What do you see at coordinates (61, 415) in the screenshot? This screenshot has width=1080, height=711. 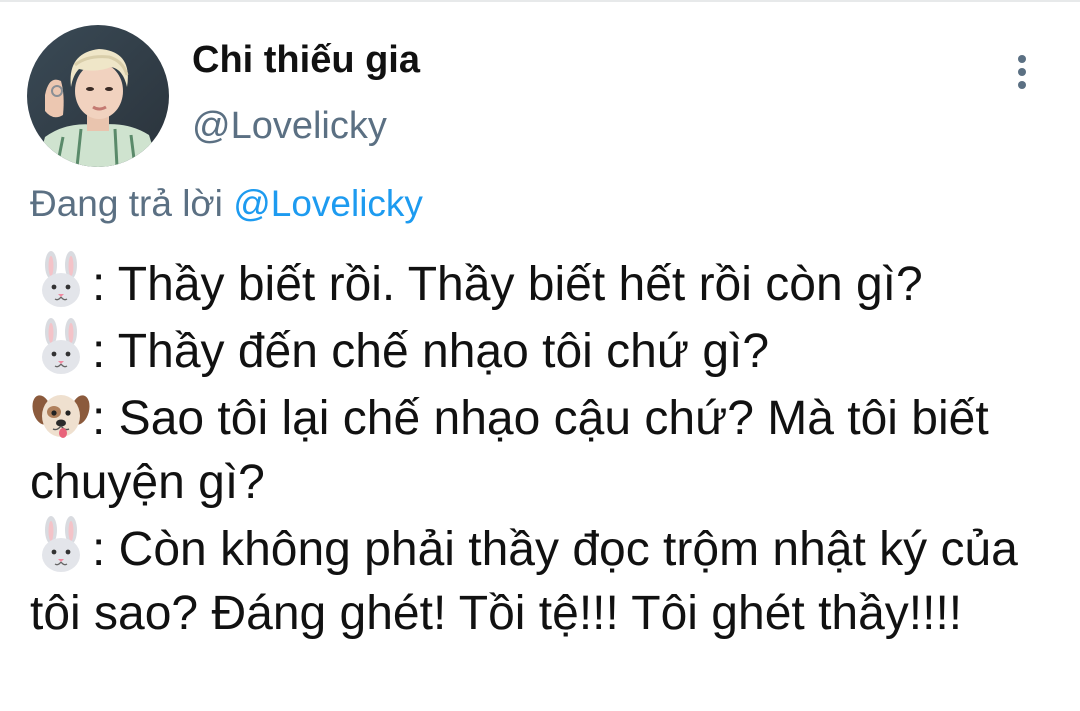 I see `dog-face-icon` at bounding box center [61, 415].